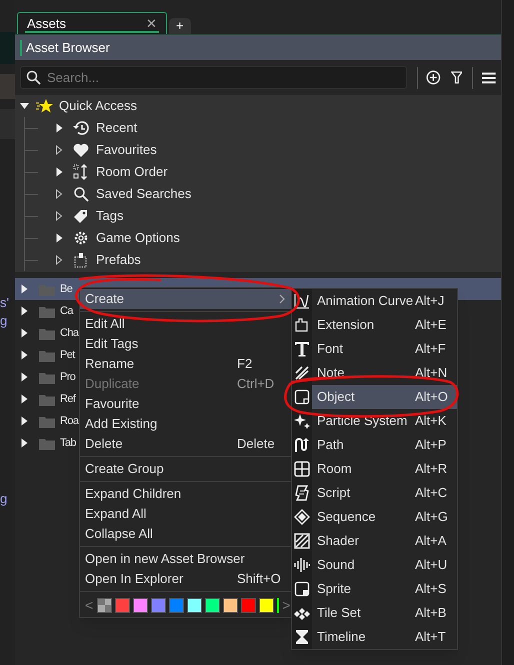 The width and height of the screenshot is (514, 665). Describe the element at coordinates (68, 47) in the screenshot. I see `panel-title: Asset Browser` at that location.